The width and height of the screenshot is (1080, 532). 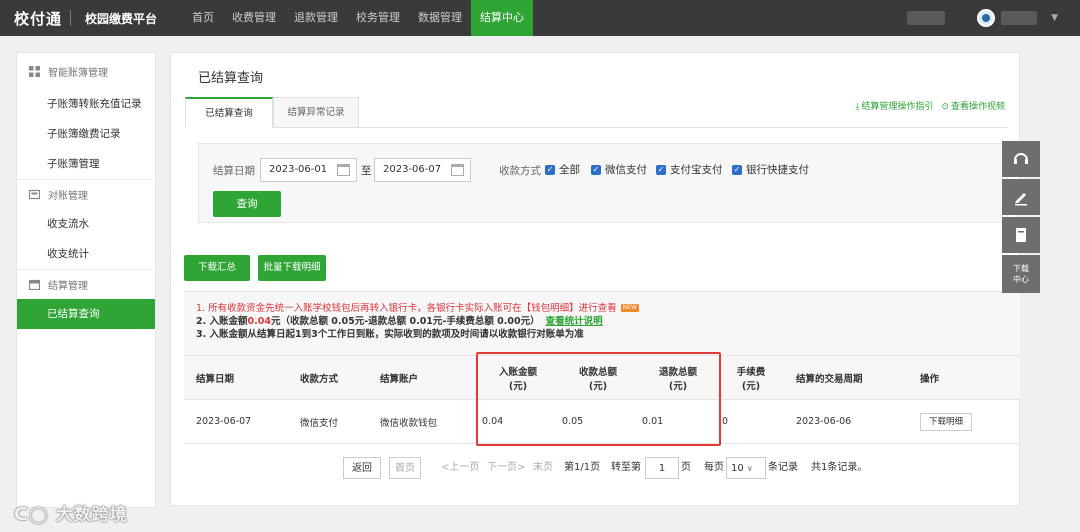 I want to click on watermark-logo: ᑕ◯ 大数跨境, so click(x=71, y=515).